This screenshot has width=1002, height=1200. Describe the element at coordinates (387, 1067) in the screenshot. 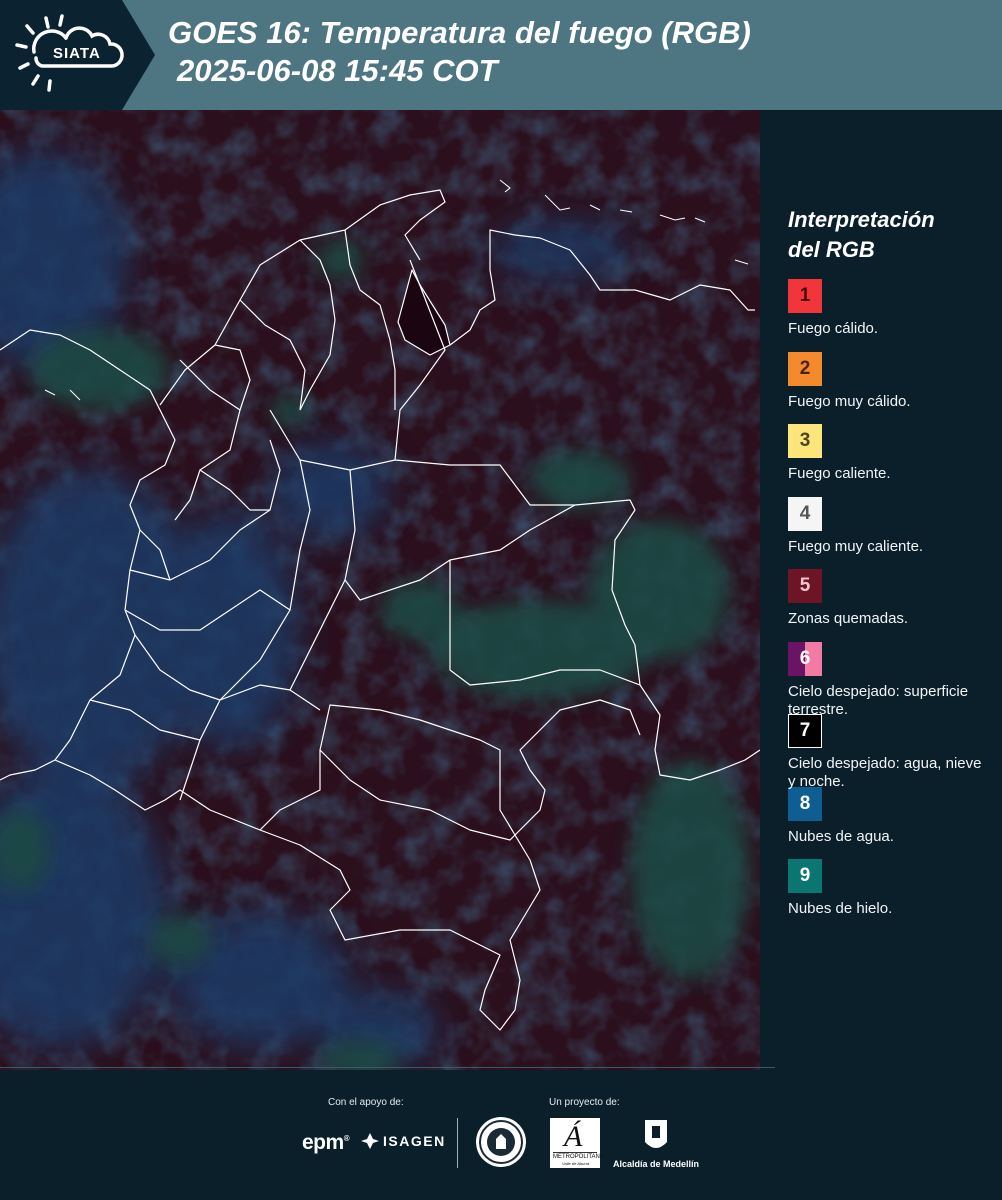

I see `footer-divider-line` at that location.